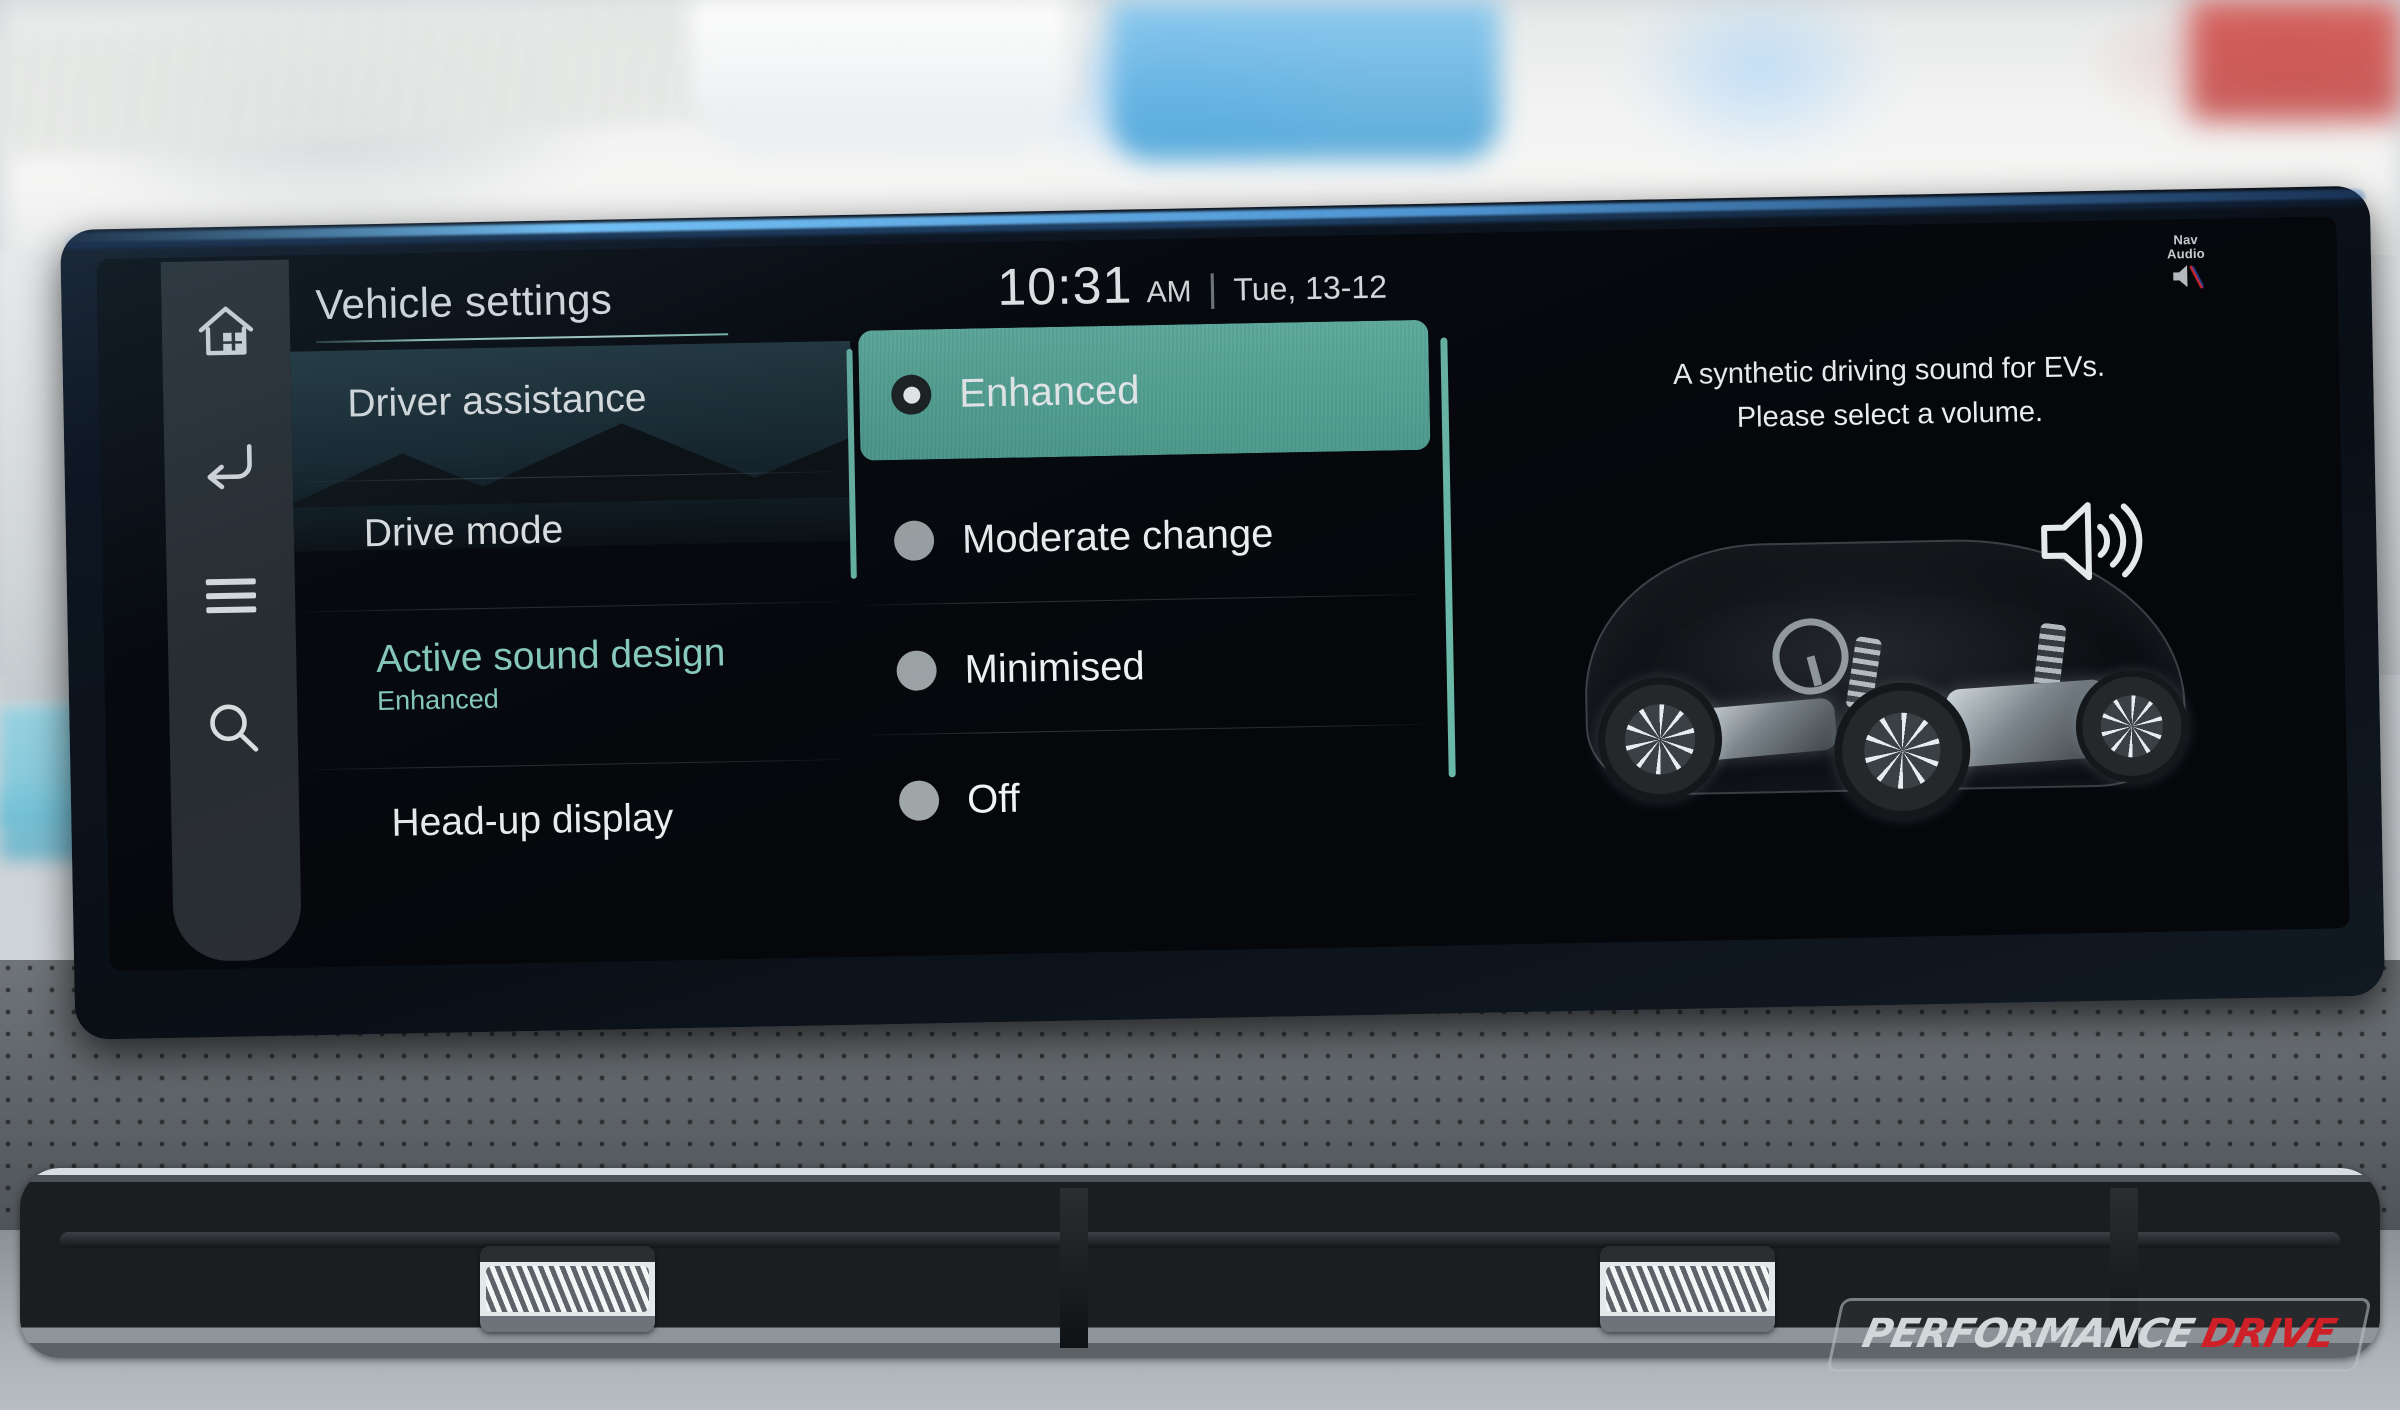  What do you see at coordinates (1064, 287) in the screenshot?
I see `clock-time: 10:31` at bounding box center [1064, 287].